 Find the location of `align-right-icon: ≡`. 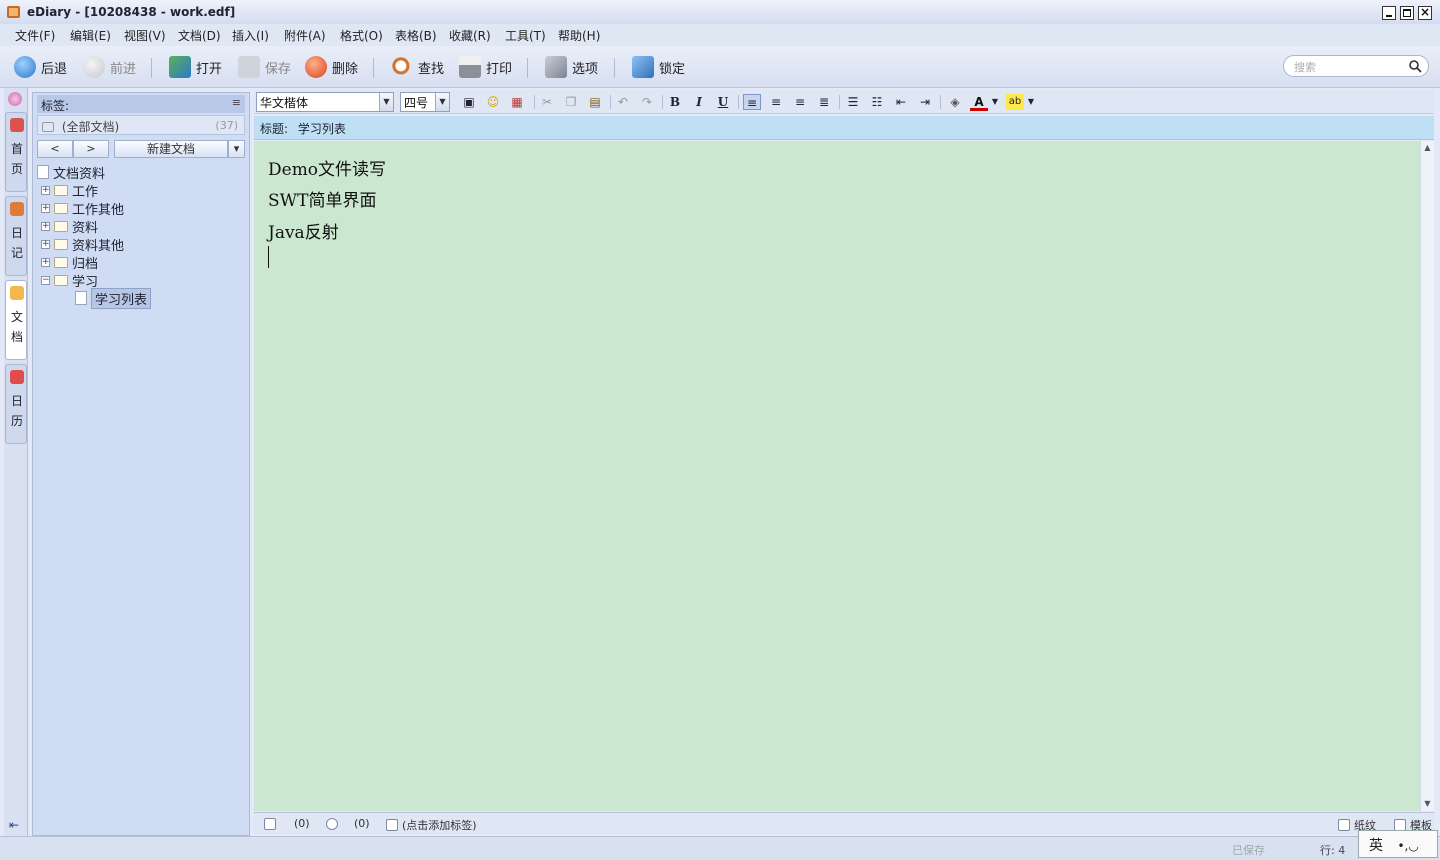

align-right-icon: ≡ is located at coordinates (800, 102).